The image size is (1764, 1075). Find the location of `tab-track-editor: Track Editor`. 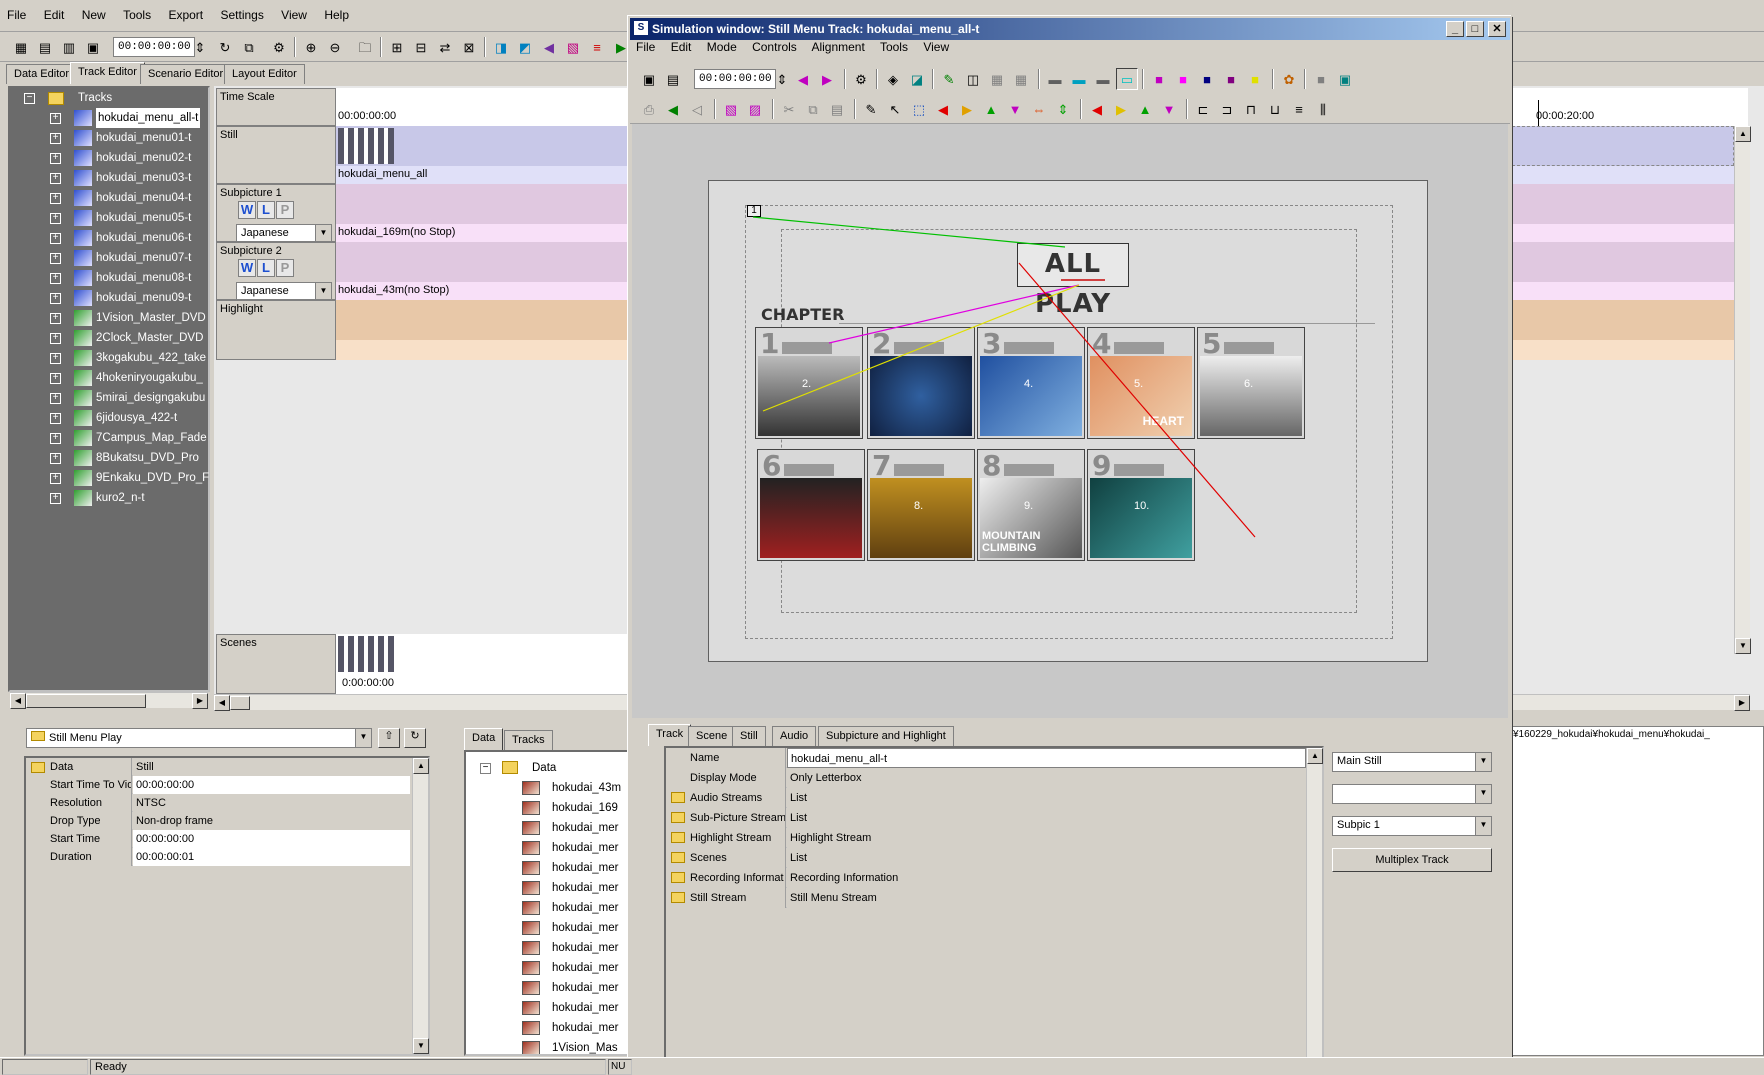

tab-track-editor: Track Editor is located at coordinates (107, 73).